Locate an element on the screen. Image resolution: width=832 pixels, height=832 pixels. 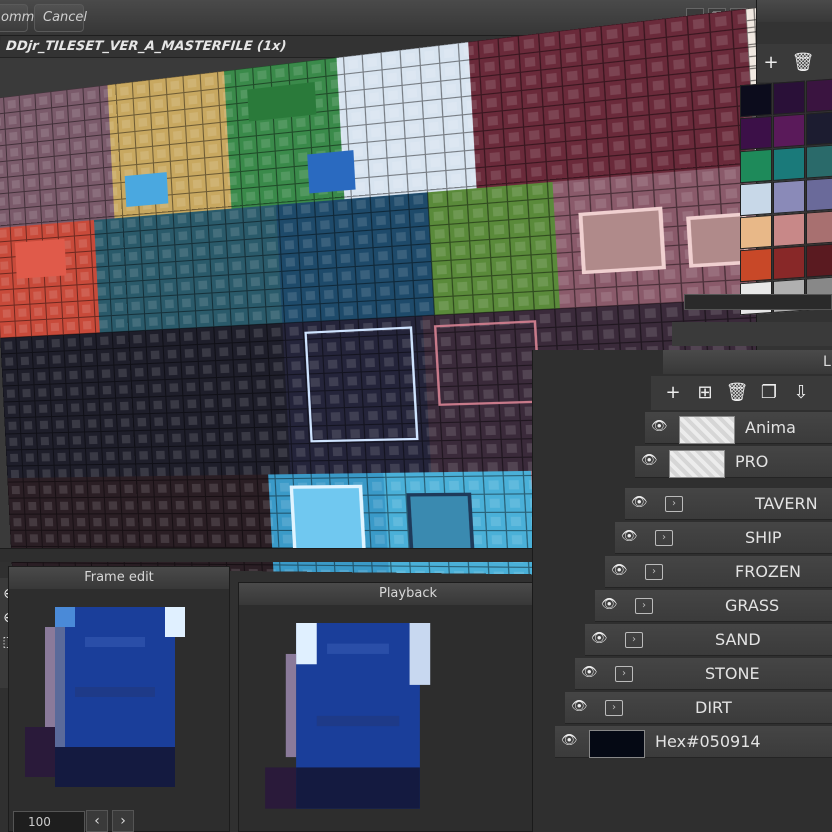
layer-row: 👁 › FROZEN is located at coordinates (718, 572).